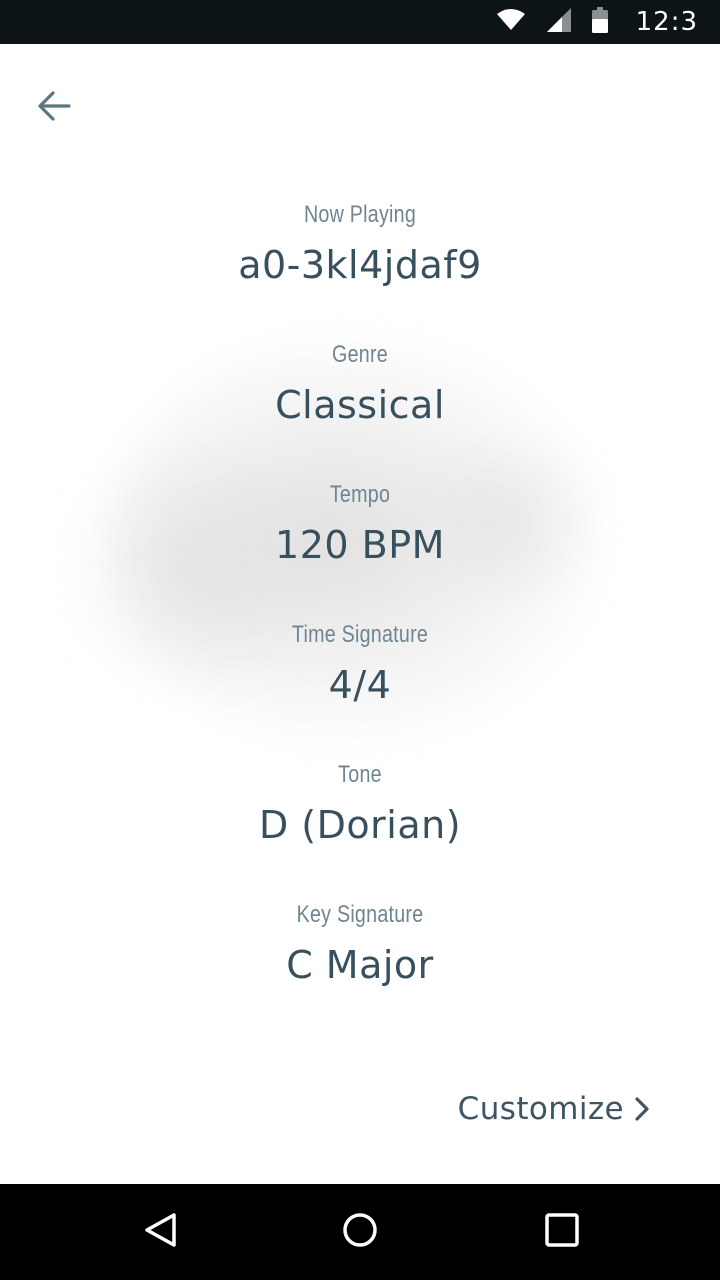 This screenshot has height=1280, width=720. What do you see at coordinates (360, 354) in the screenshot?
I see `genre-label: Genre` at bounding box center [360, 354].